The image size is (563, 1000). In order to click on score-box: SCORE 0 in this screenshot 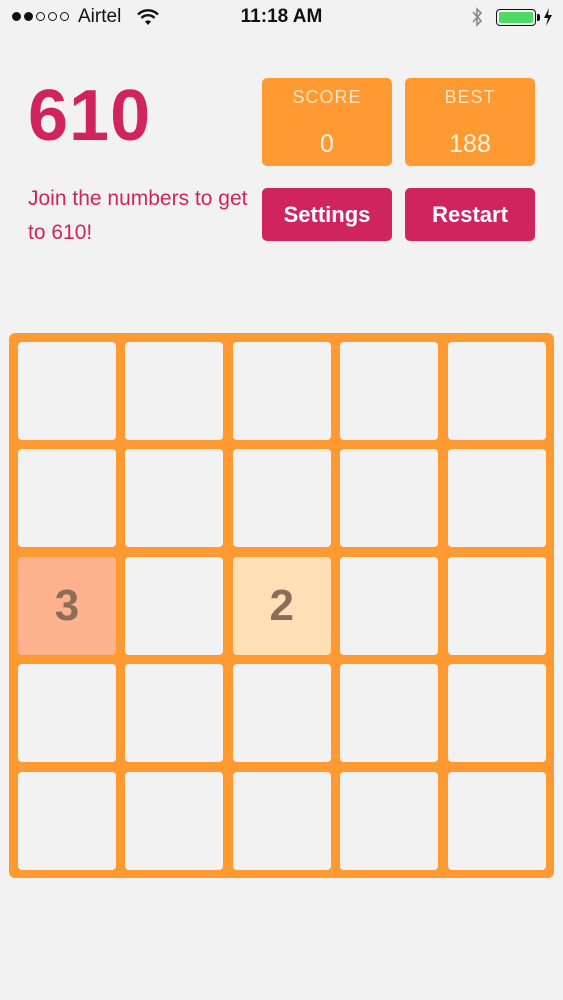, I will do `click(327, 122)`.